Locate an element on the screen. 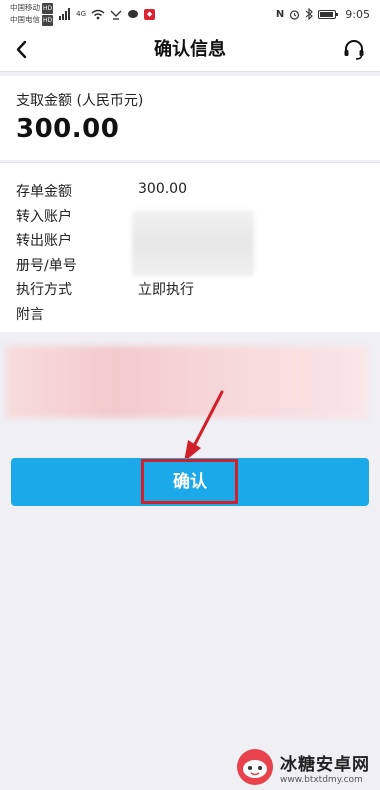 Image resolution: width=380 pixels, height=790 pixels. clock: 9:05 is located at coordinates (357, 14).